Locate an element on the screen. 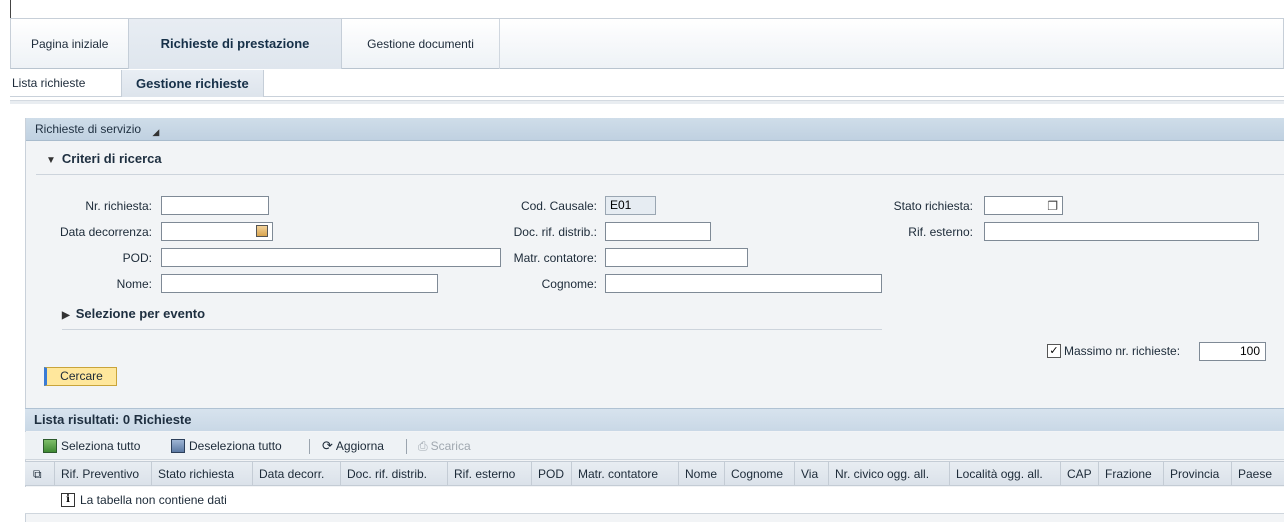 The width and height of the screenshot is (1284, 522). refresh-button: ⟳ Aggiorna is located at coordinates (353, 446).